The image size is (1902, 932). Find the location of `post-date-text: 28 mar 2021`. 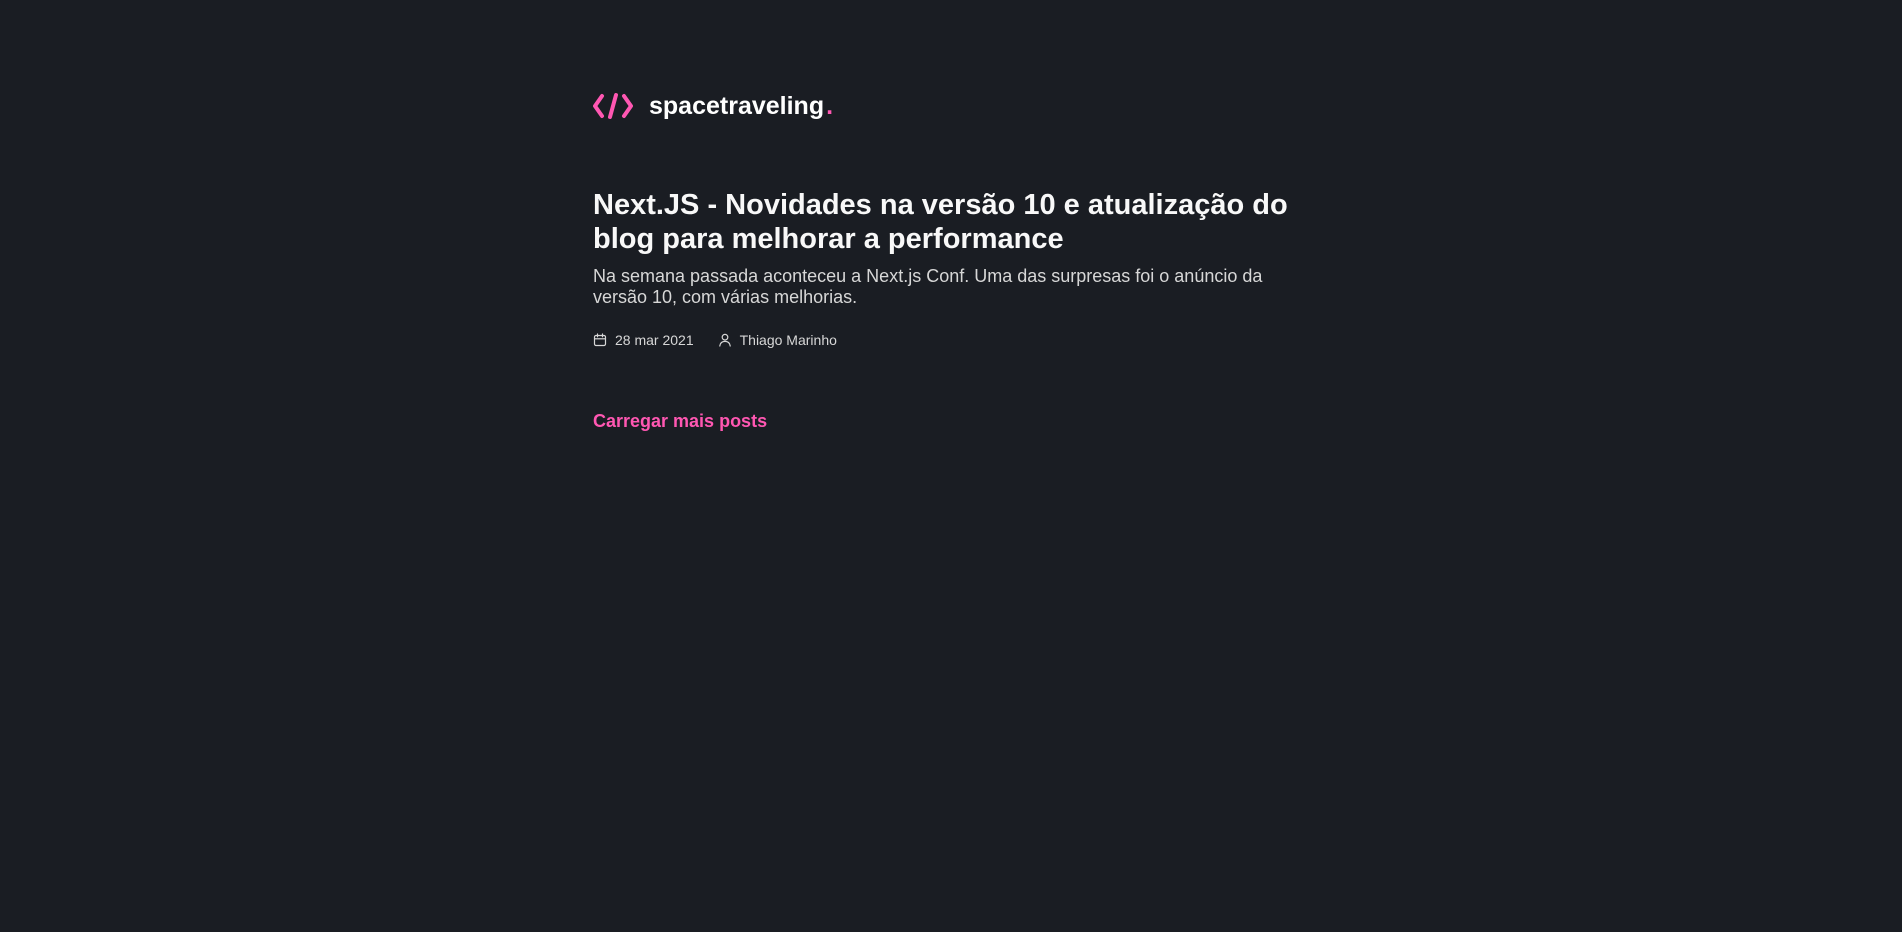

post-date-text: 28 mar 2021 is located at coordinates (654, 340).